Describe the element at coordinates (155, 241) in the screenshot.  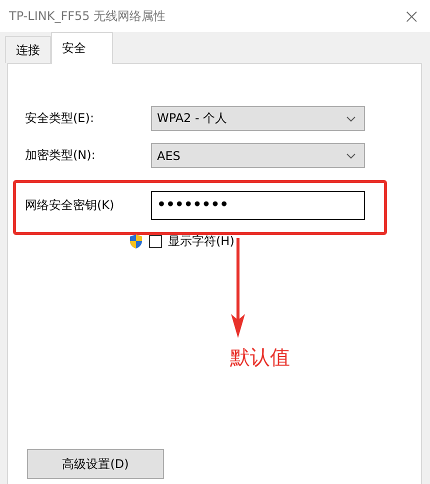
I see `checkbox` at that location.